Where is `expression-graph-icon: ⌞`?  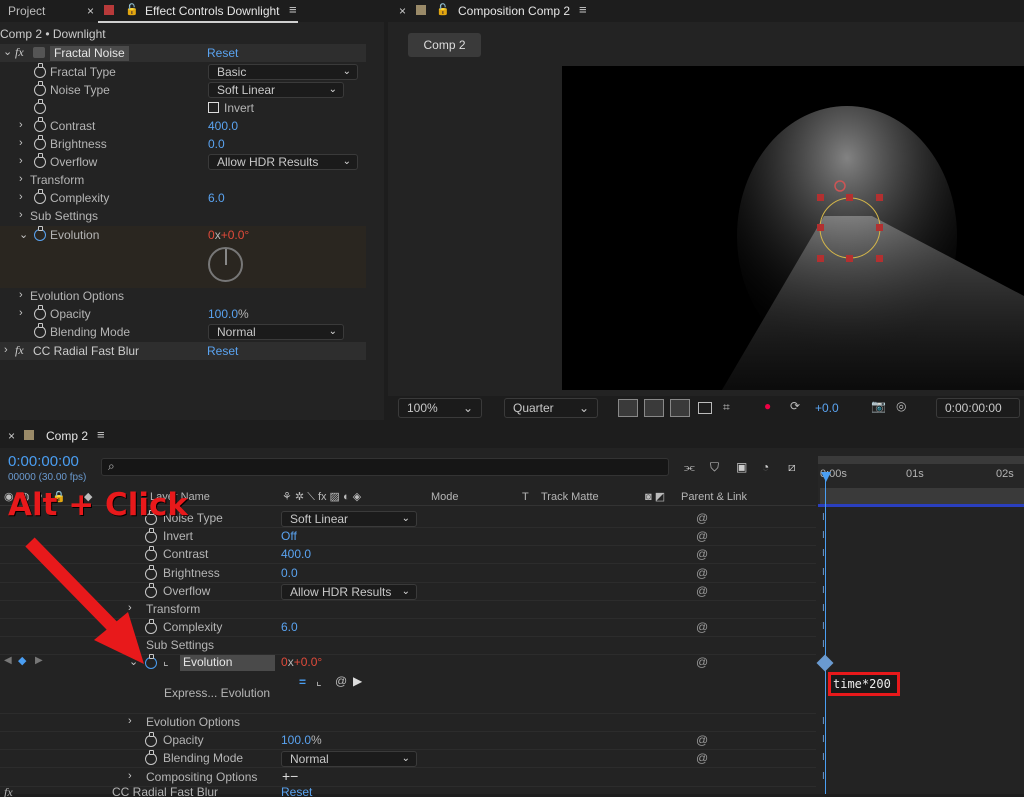 expression-graph-icon: ⌞ is located at coordinates (319, 681).